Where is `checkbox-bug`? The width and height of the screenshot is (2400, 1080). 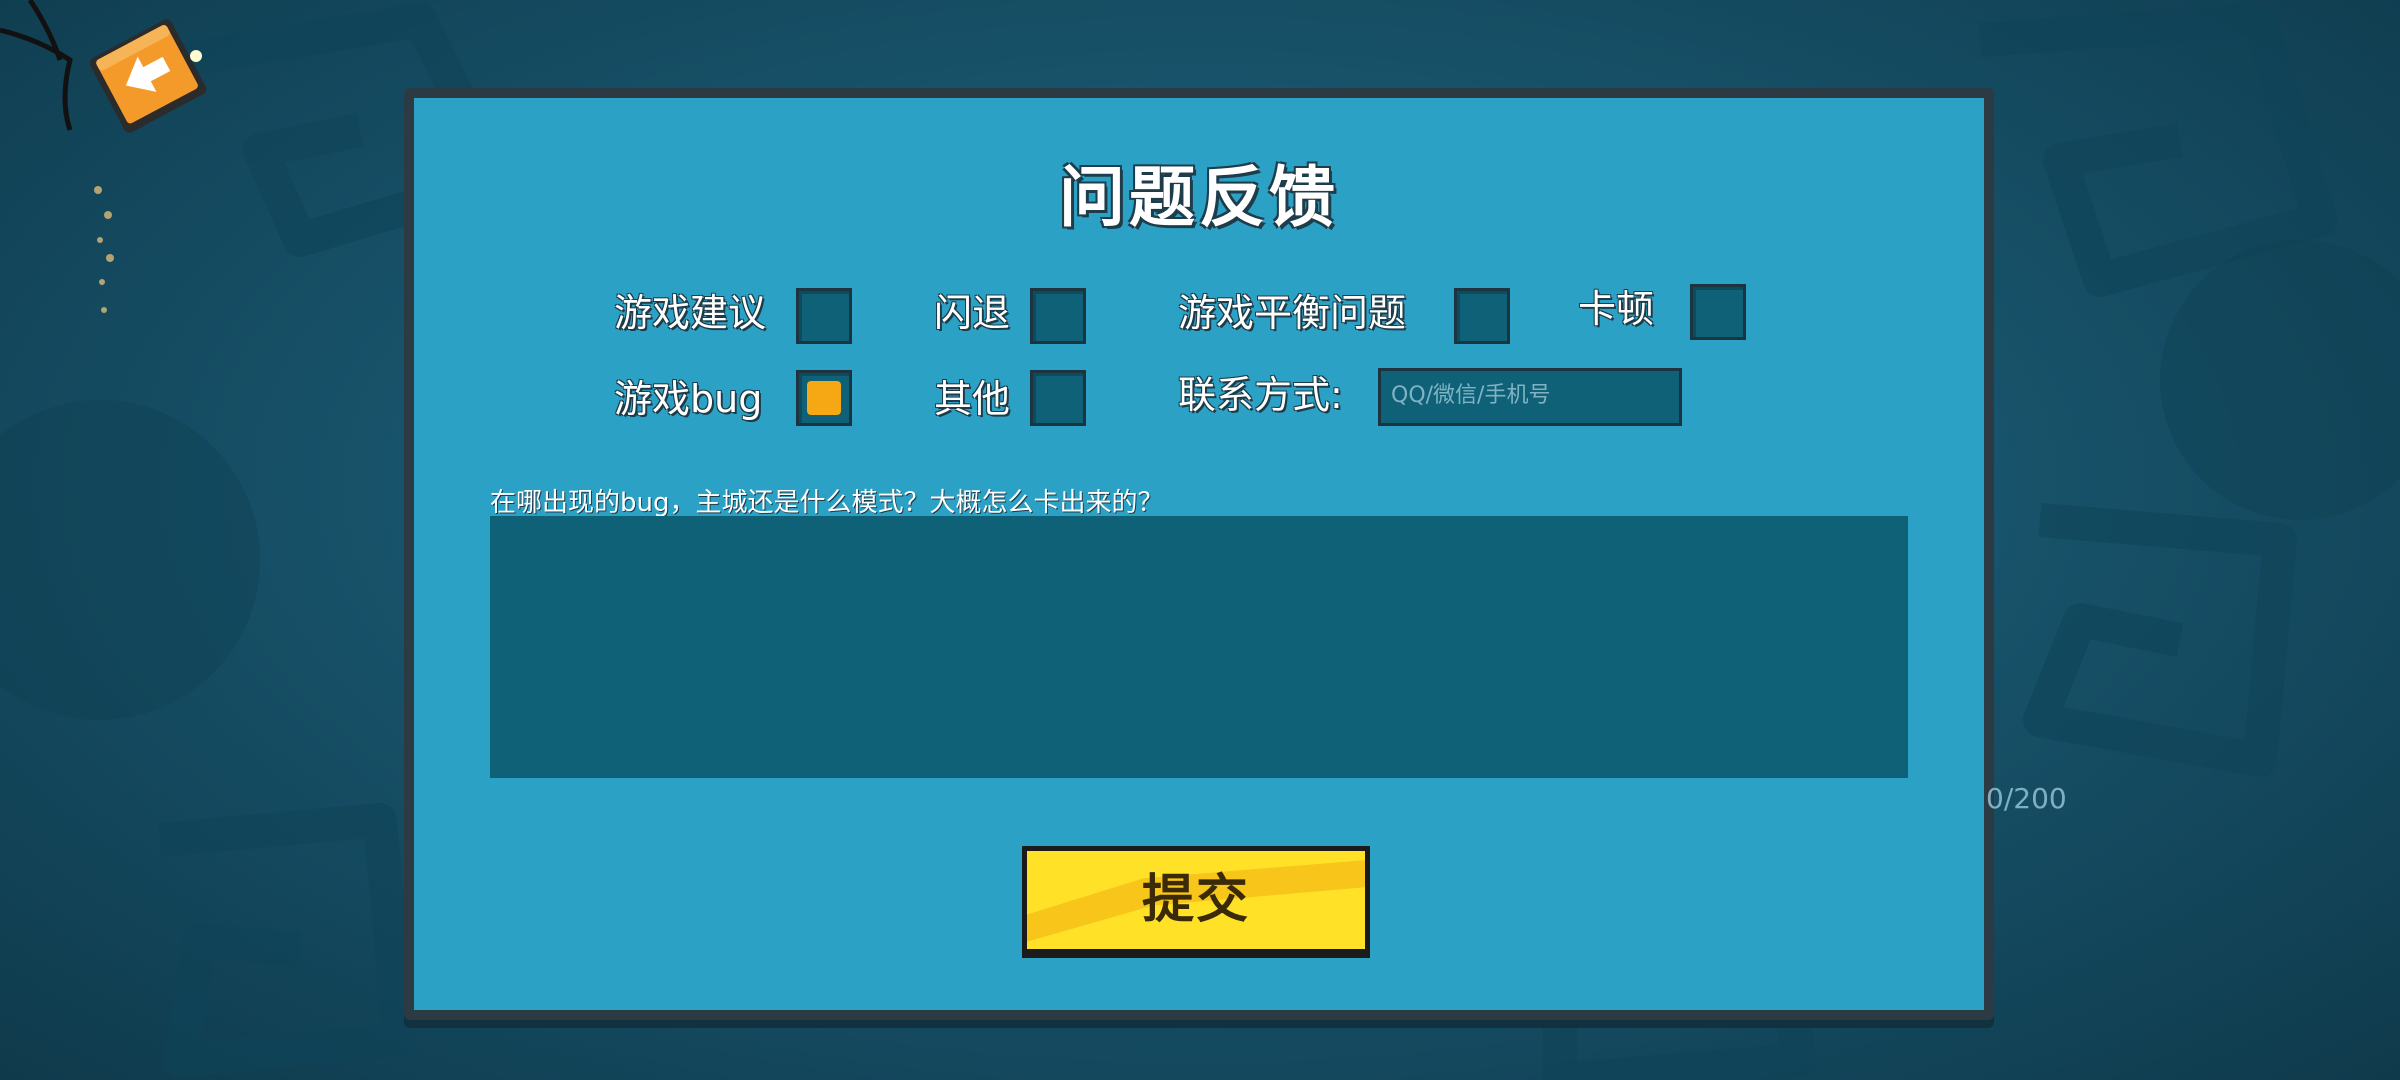 checkbox-bug is located at coordinates (824, 398).